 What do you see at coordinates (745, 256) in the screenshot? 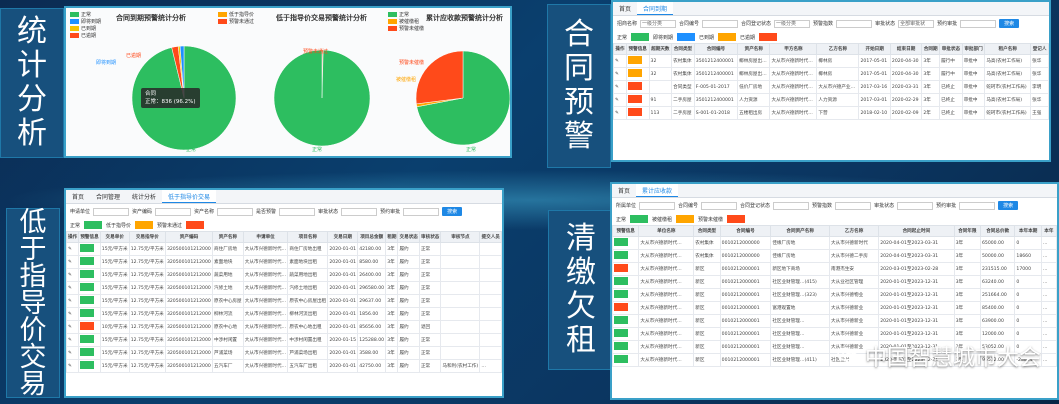
I see `table-cell: 0010212000000` at bounding box center [745, 256].